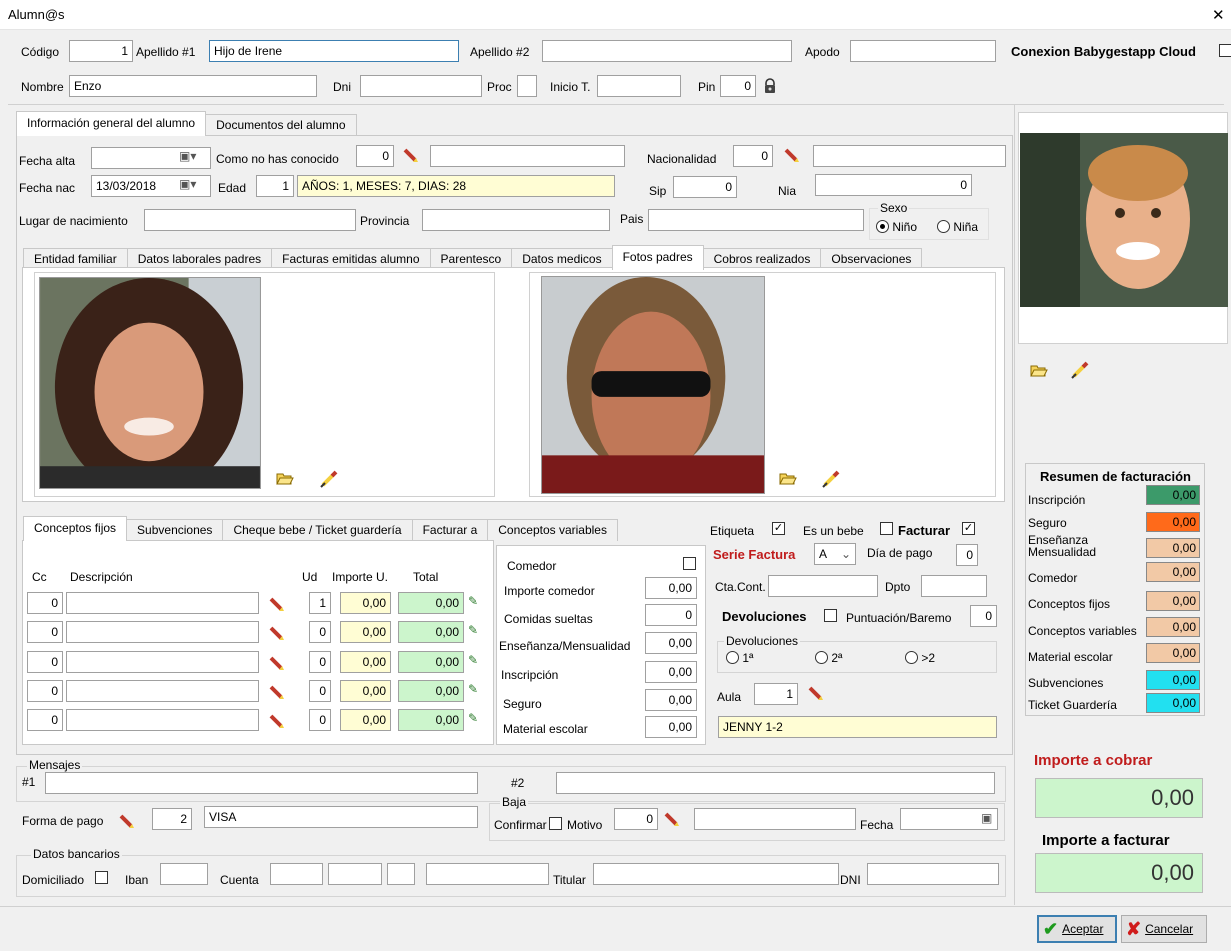 This screenshot has height=951, width=1231. Describe the element at coordinates (184, 874) in the screenshot. I see `iban-field` at that location.